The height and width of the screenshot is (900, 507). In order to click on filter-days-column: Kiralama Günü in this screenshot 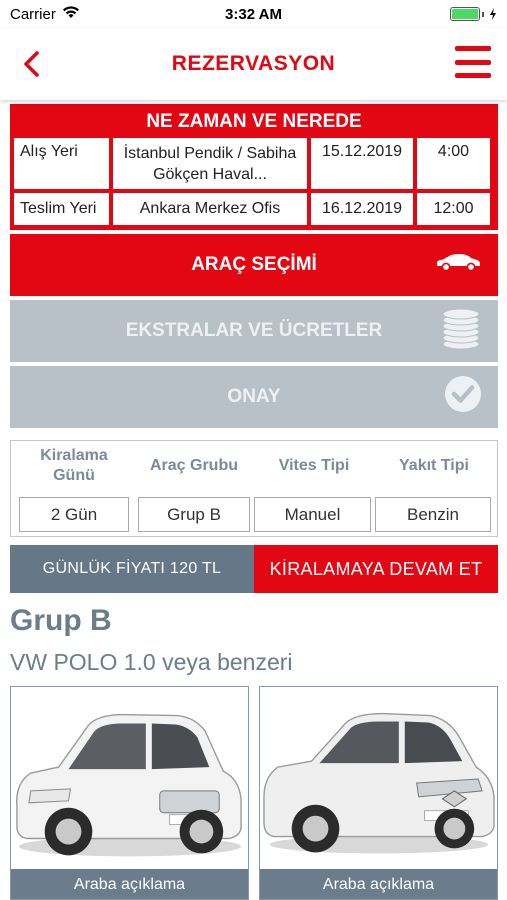, I will do `click(74, 466)`.